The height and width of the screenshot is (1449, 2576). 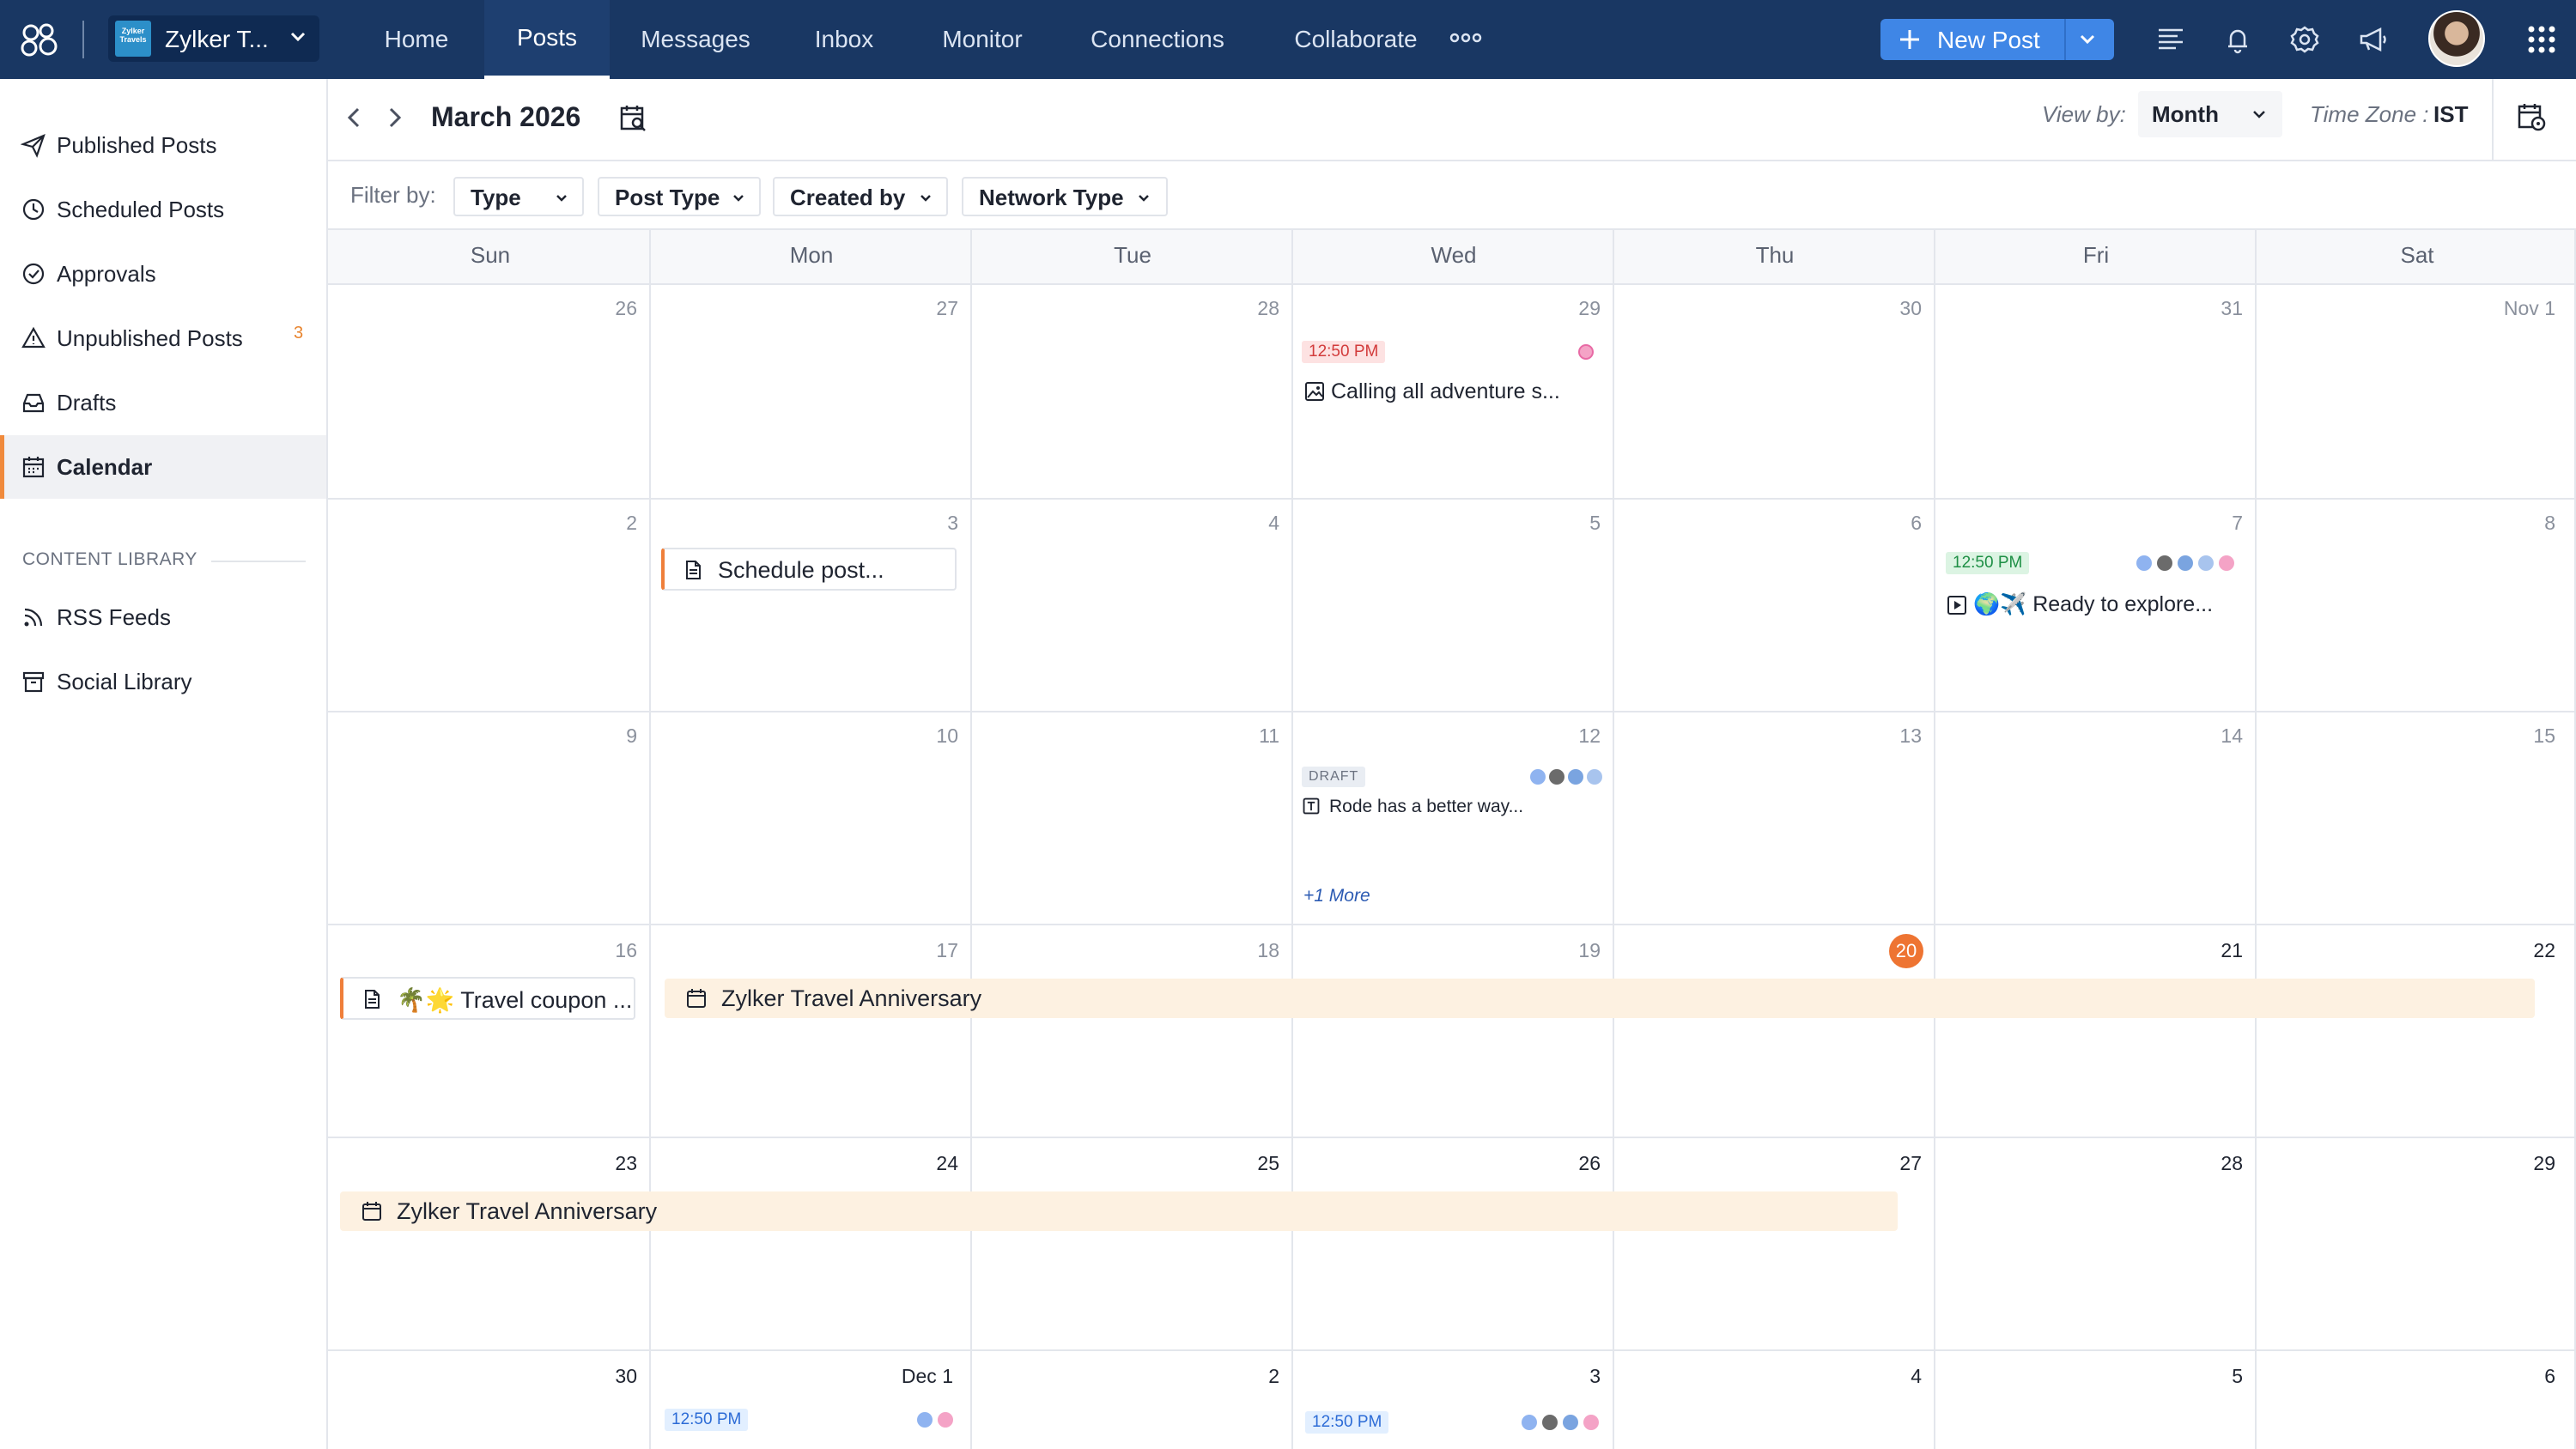 What do you see at coordinates (163, 467) in the screenshot?
I see `sidebar-item-calendar: Calendar` at bounding box center [163, 467].